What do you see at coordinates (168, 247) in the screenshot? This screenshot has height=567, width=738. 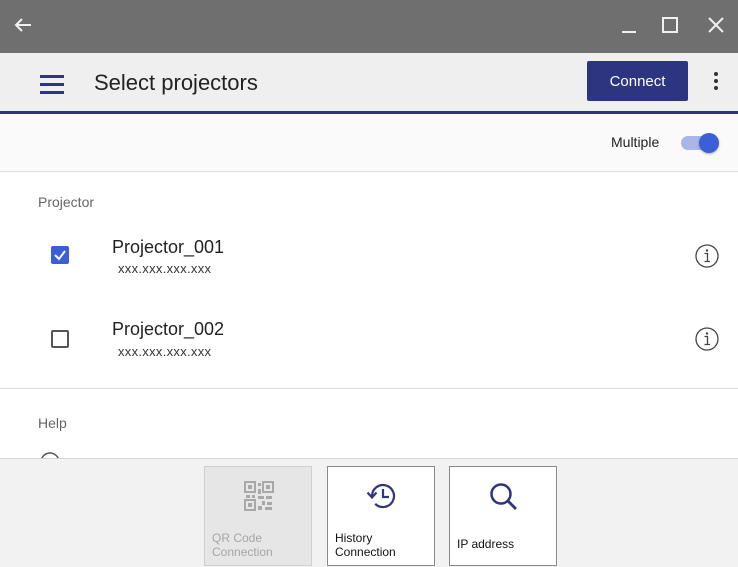 I see `projector-name-1: Projector_001` at bounding box center [168, 247].